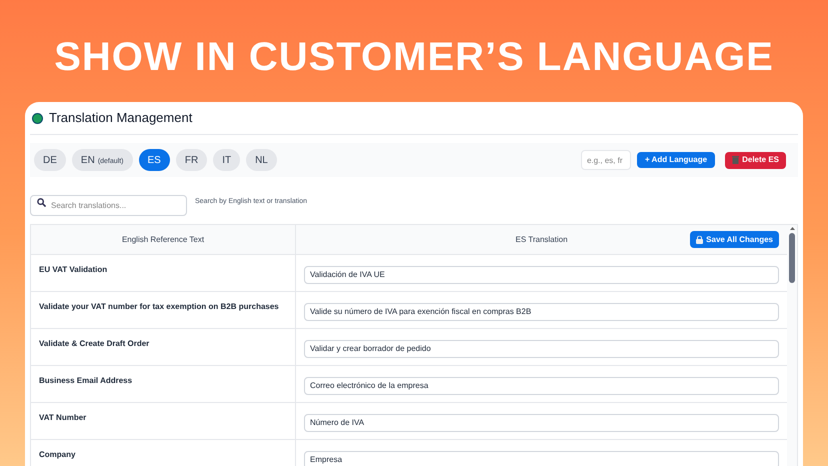 This screenshot has height=466, width=828. I want to click on delete-language-button: Delete ES, so click(755, 160).